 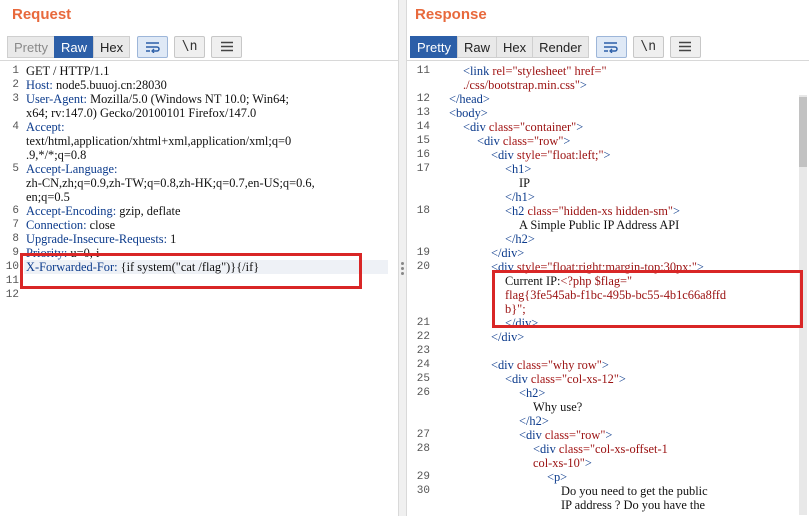 What do you see at coordinates (548, 127) in the screenshot?
I see `code-token: "container"` at bounding box center [548, 127].